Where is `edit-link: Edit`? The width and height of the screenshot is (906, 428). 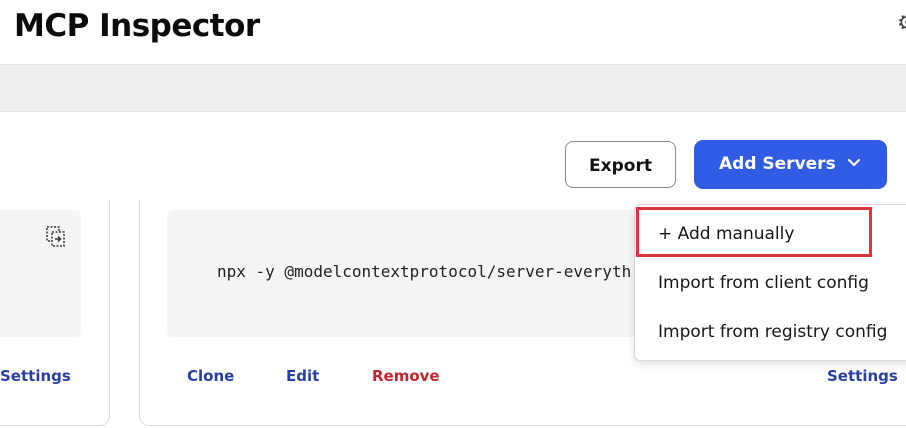 edit-link: Edit is located at coordinates (302, 376).